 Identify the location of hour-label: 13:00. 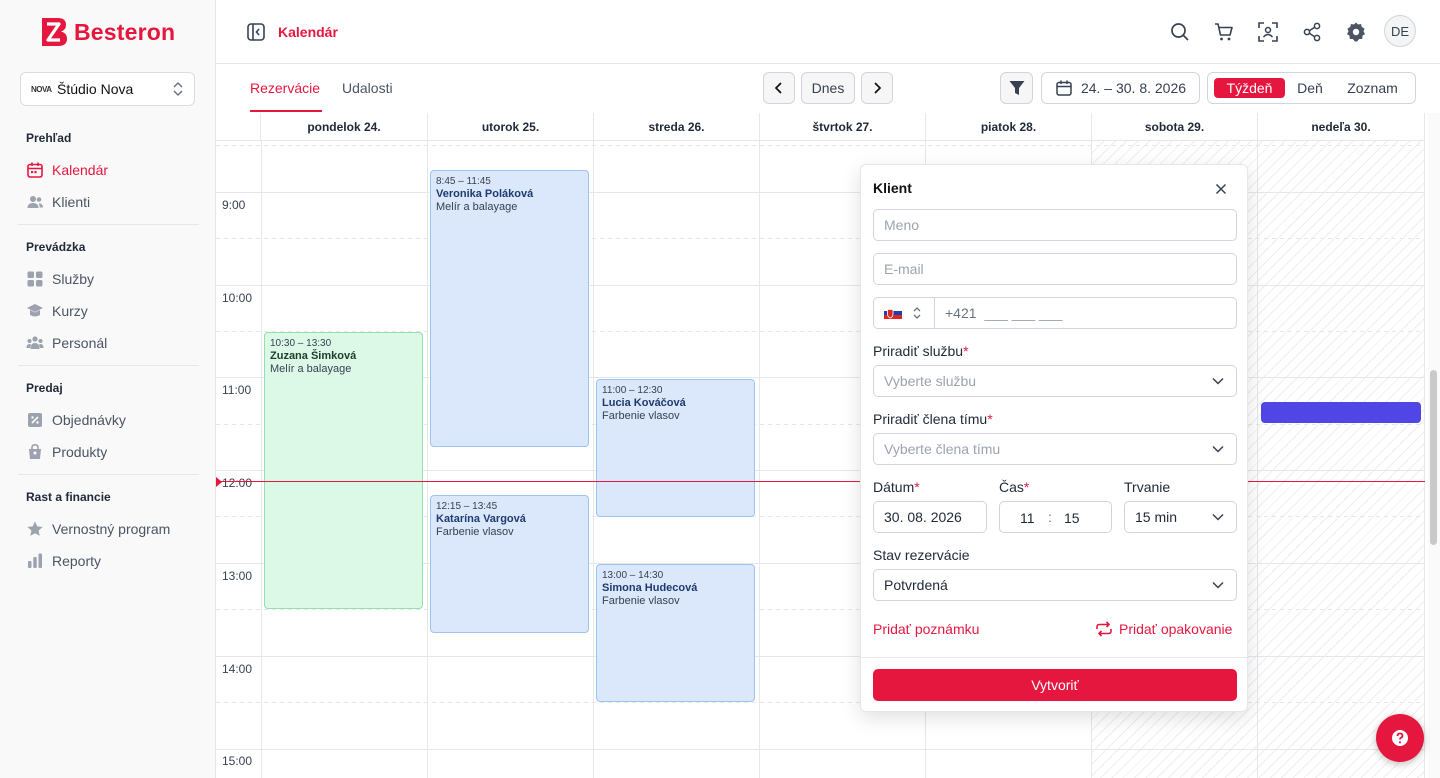
(237, 576).